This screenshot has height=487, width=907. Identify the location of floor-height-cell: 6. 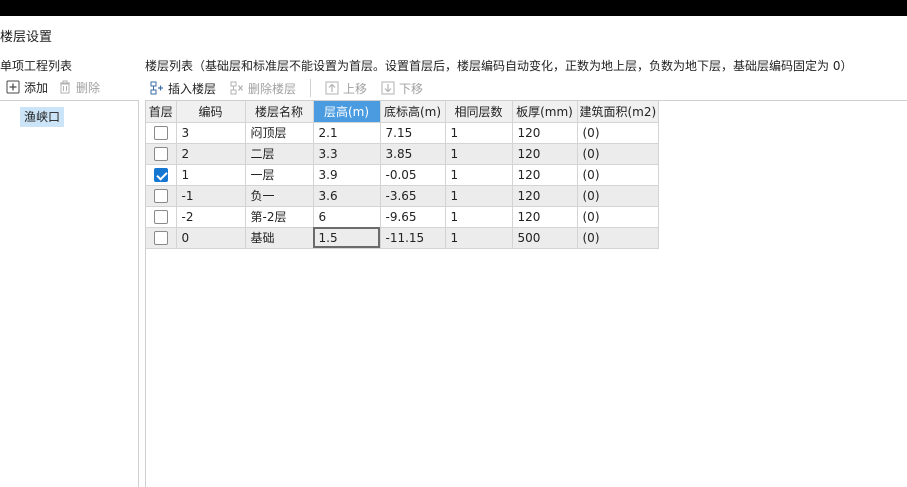
(347, 217).